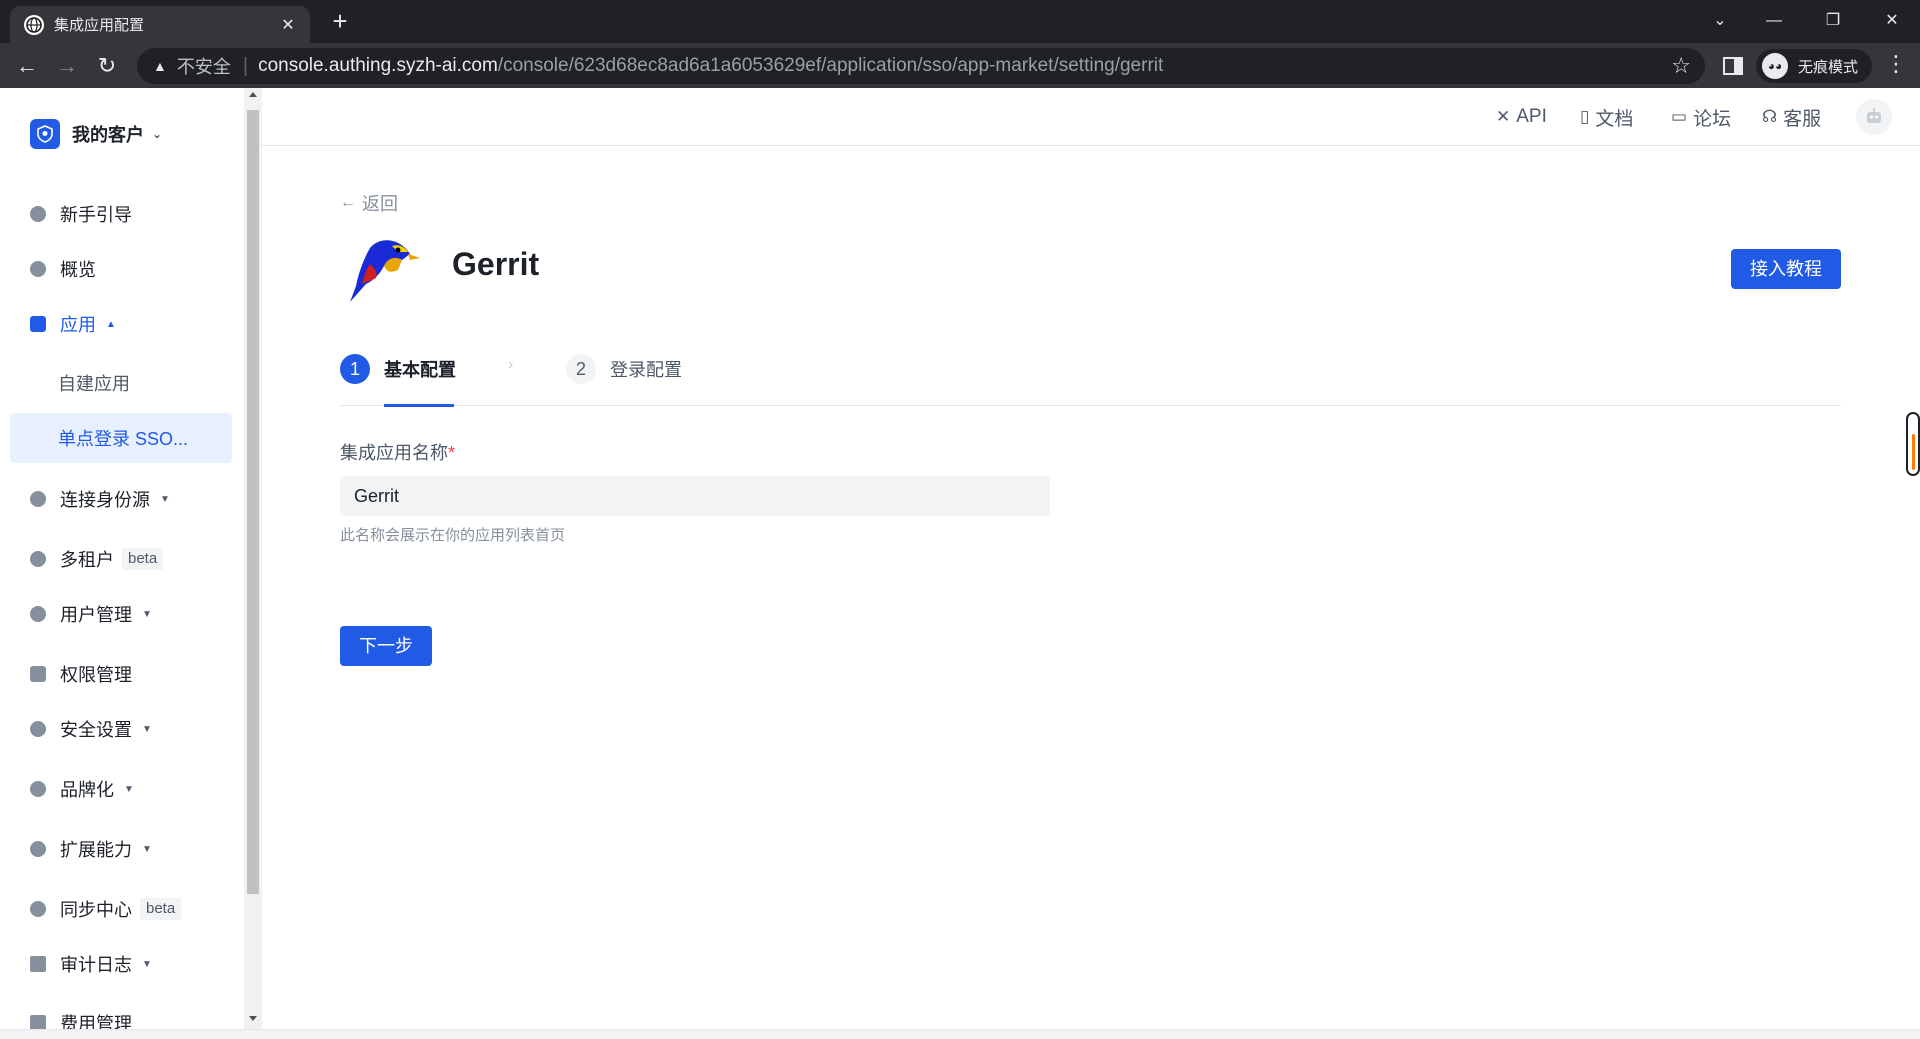  Describe the element at coordinates (452, 453) in the screenshot. I see `required-mark: *` at that location.